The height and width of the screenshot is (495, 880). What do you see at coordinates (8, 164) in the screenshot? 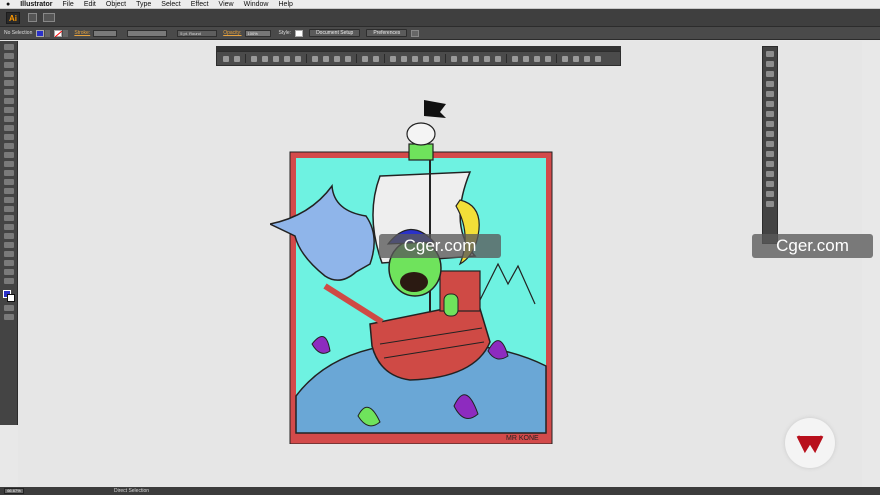
I see `width-tool-icon` at bounding box center [8, 164].